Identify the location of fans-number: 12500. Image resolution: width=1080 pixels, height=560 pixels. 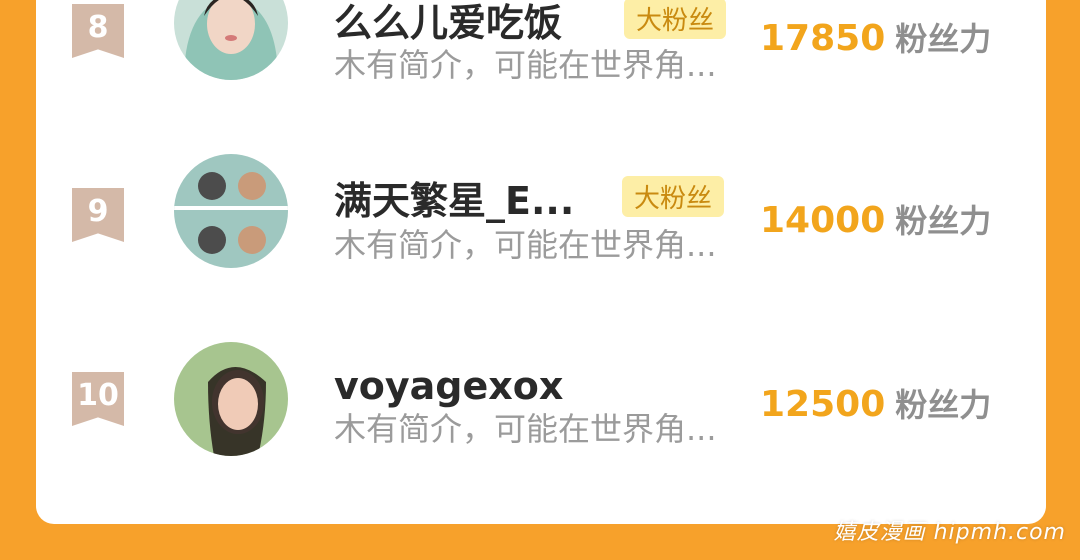
(823, 404).